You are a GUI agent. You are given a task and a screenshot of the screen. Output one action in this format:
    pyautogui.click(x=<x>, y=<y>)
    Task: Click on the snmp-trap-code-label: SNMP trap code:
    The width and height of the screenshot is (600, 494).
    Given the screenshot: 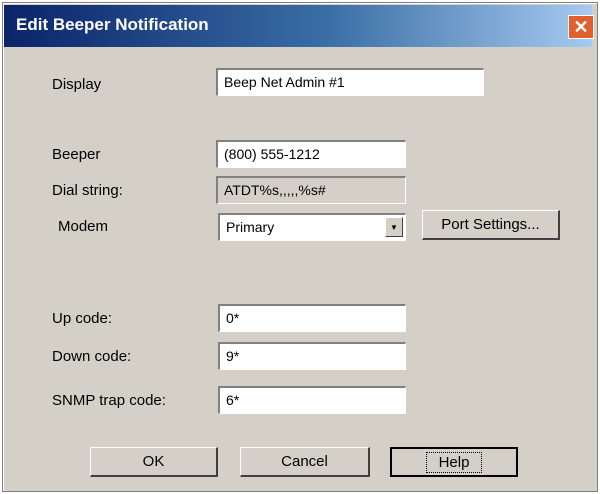 What is the action you would take?
    pyautogui.click(x=109, y=400)
    